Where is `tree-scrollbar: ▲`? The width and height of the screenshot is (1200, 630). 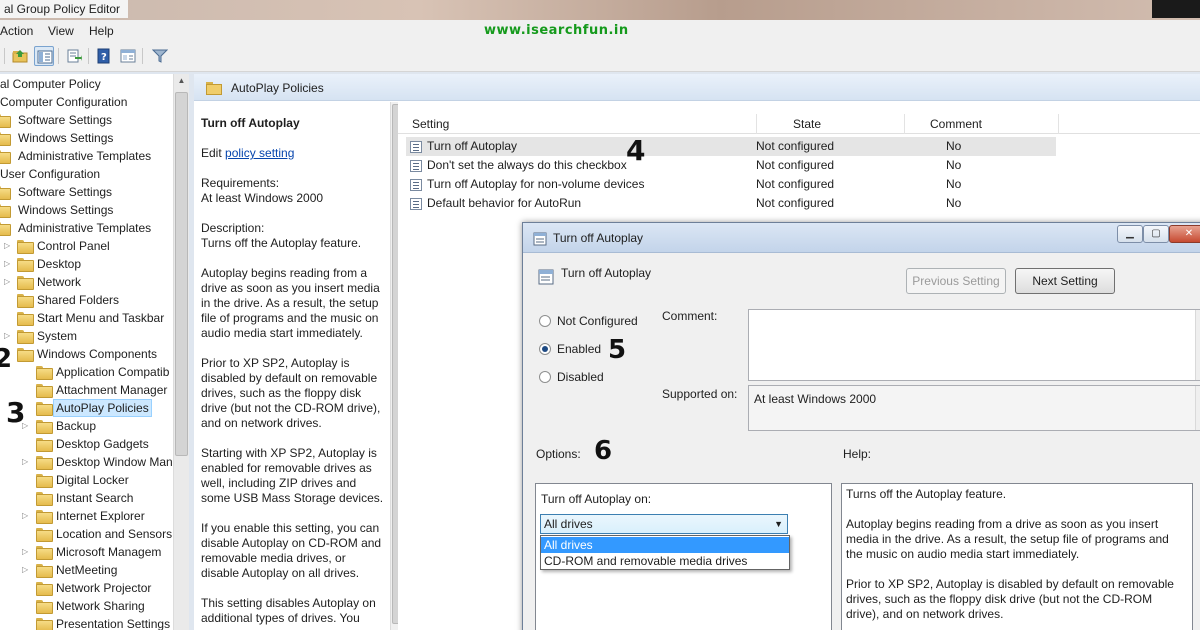 tree-scrollbar: ▲ is located at coordinates (181, 352).